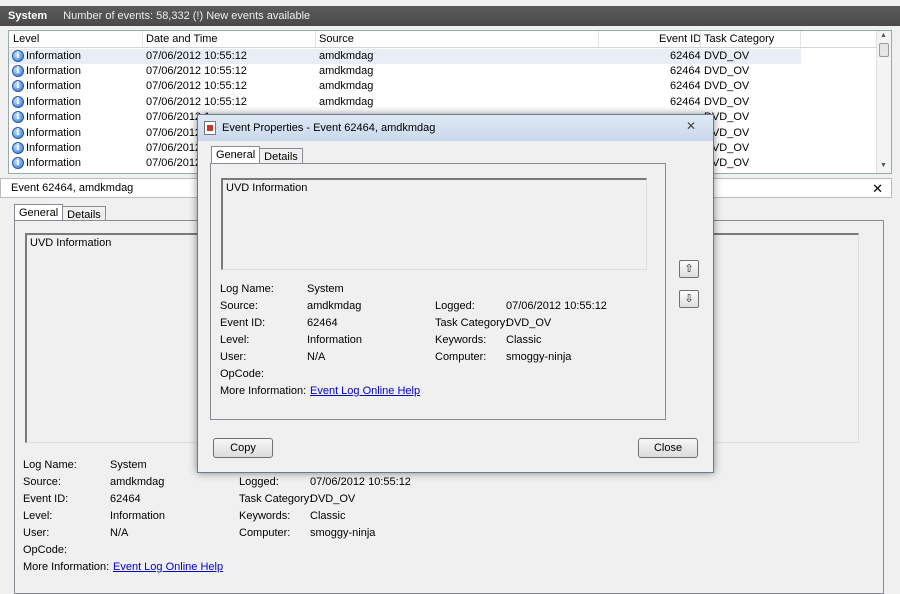 The height and width of the screenshot is (594, 900). Describe the element at coordinates (46, 499) in the screenshot. I see `event-id-label: Event ID:` at that location.